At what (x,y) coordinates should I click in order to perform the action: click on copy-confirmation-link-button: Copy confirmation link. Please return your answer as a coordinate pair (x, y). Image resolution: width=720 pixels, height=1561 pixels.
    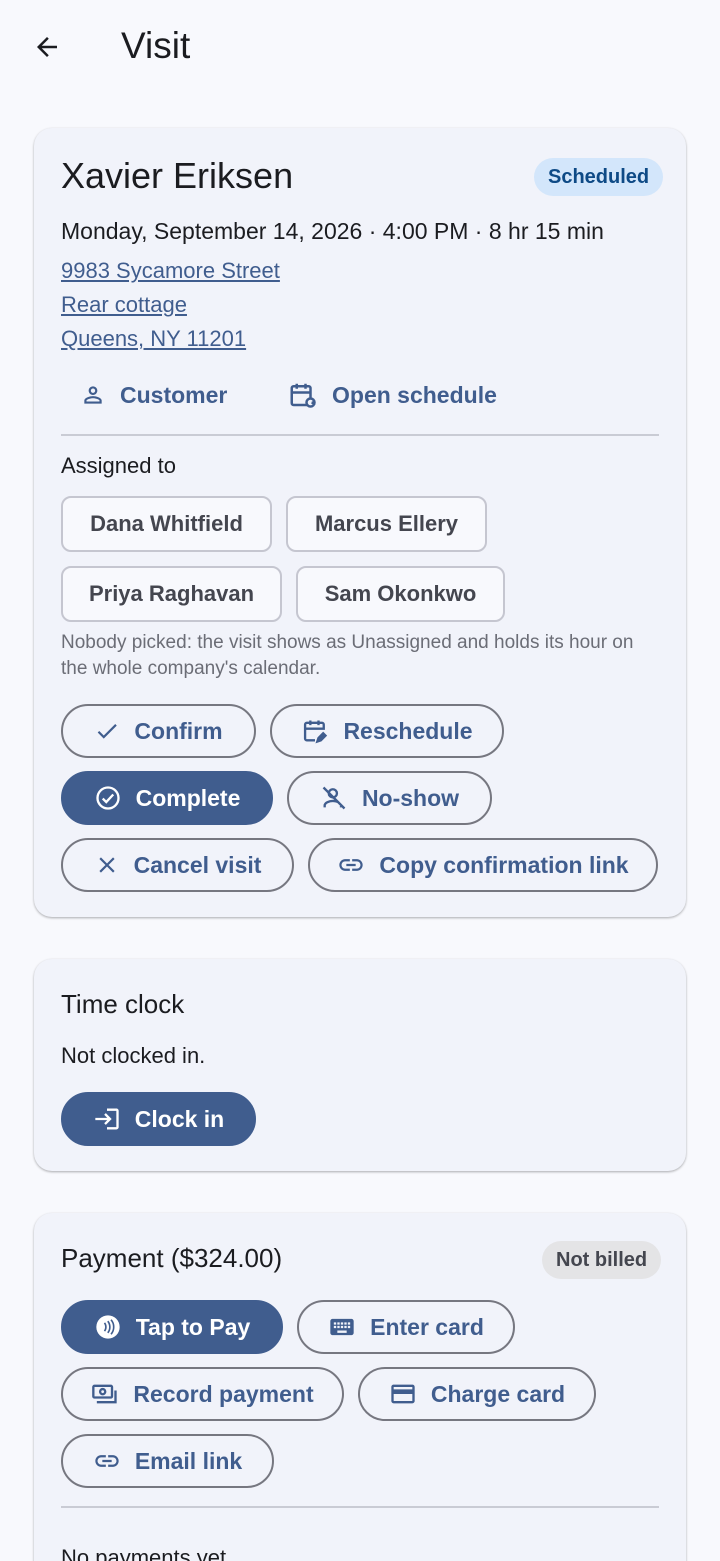
    Looking at the image, I should click on (483, 865).